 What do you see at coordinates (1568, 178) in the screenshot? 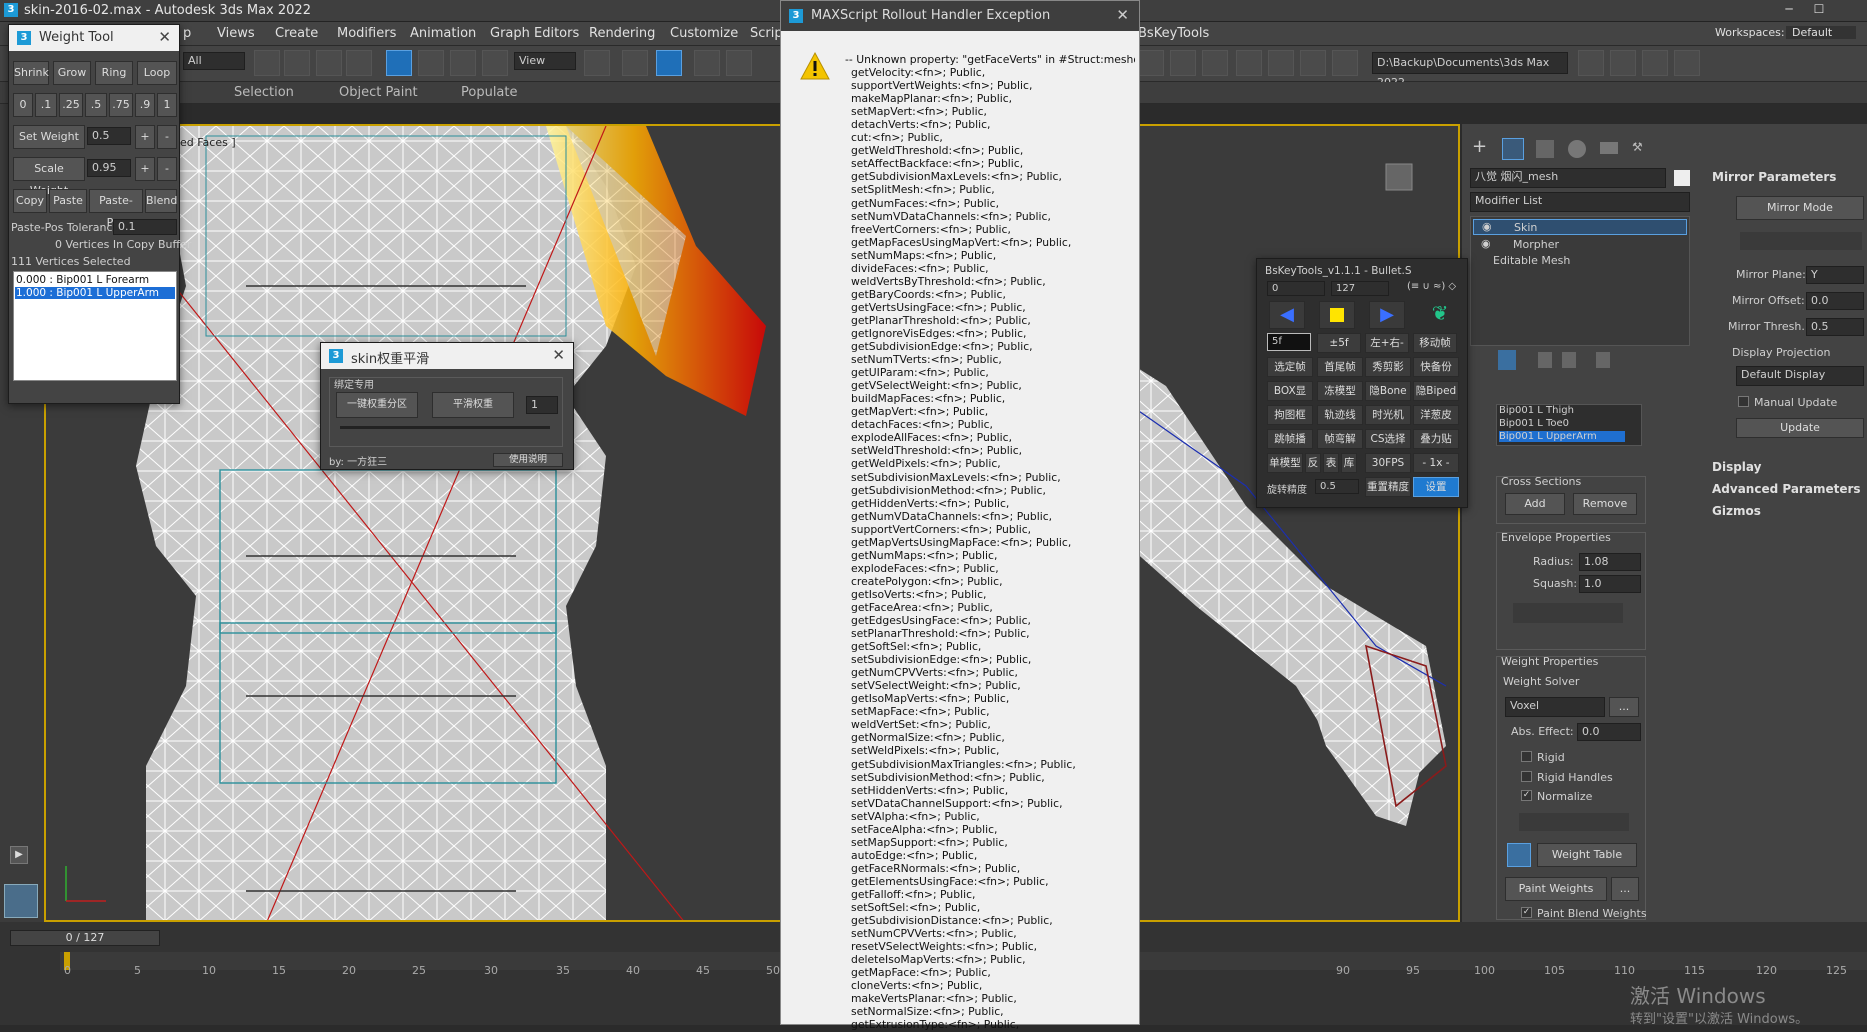
I see `object-name-field: 八觉 烟闪_mesh` at bounding box center [1568, 178].